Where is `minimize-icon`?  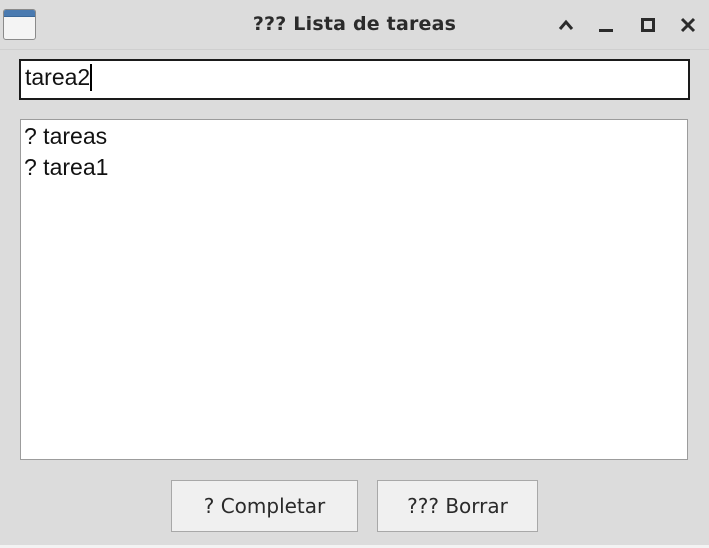 minimize-icon is located at coordinates (606, 25).